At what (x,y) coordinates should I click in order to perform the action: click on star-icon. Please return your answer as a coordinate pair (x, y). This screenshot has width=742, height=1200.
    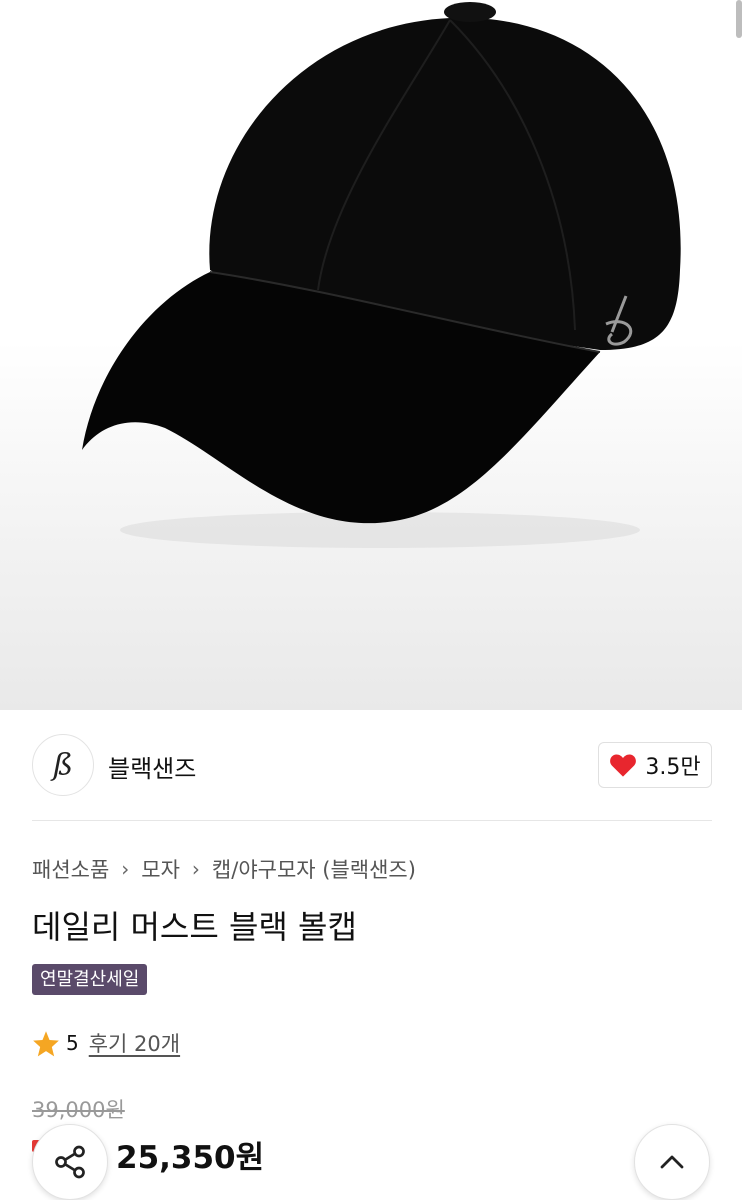
    Looking at the image, I should click on (46, 1043).